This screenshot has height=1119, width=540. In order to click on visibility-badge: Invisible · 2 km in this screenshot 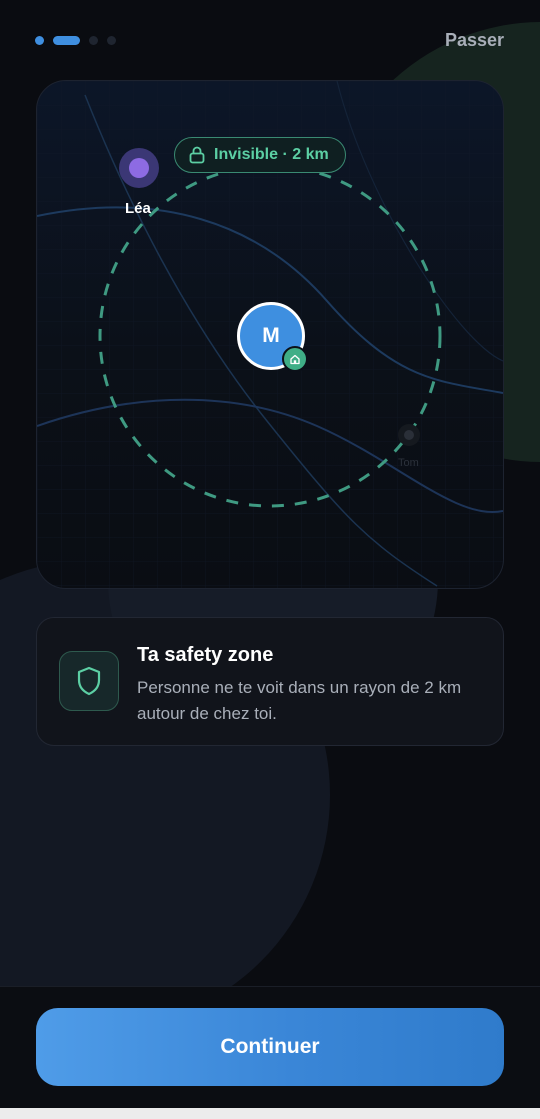, I will do `click(260, 155)`.